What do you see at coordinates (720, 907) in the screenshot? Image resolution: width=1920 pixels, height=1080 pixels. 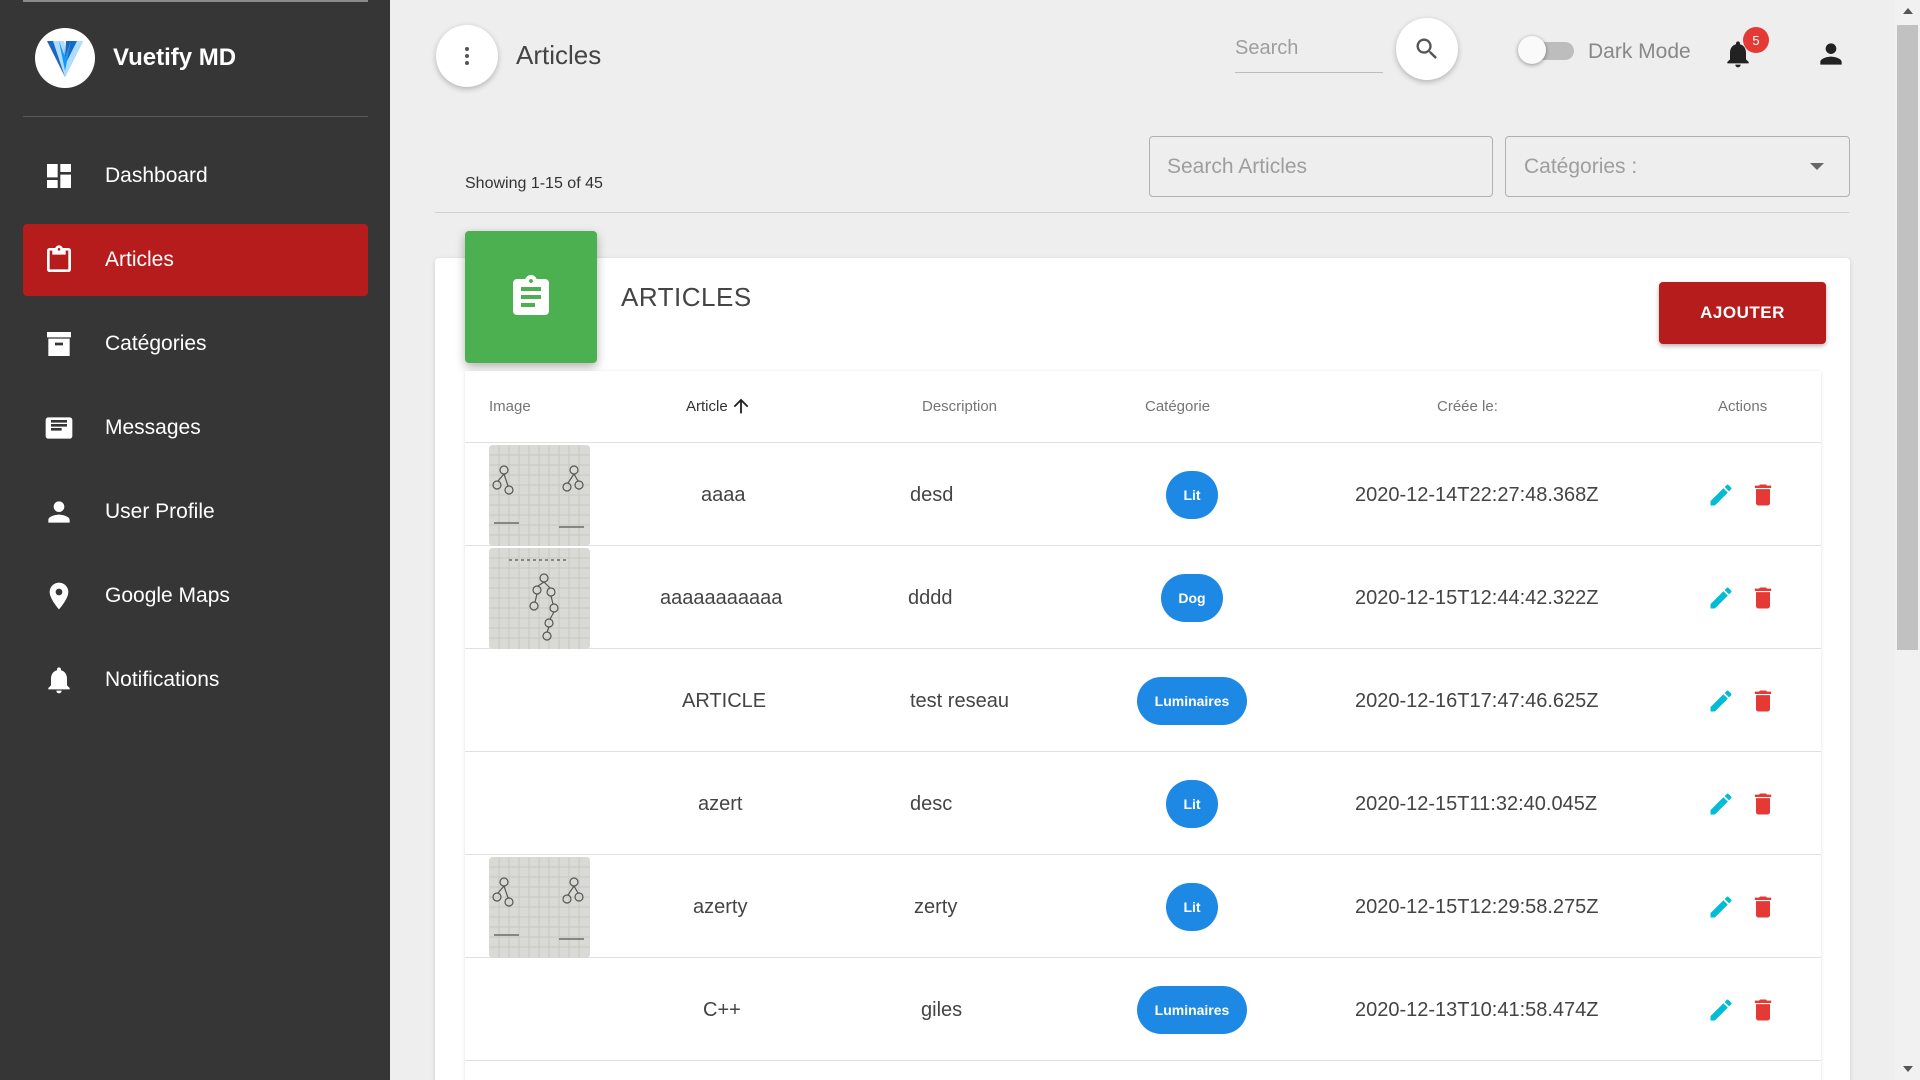 I see `article-name: azerty` at bounding box center [720, 907].